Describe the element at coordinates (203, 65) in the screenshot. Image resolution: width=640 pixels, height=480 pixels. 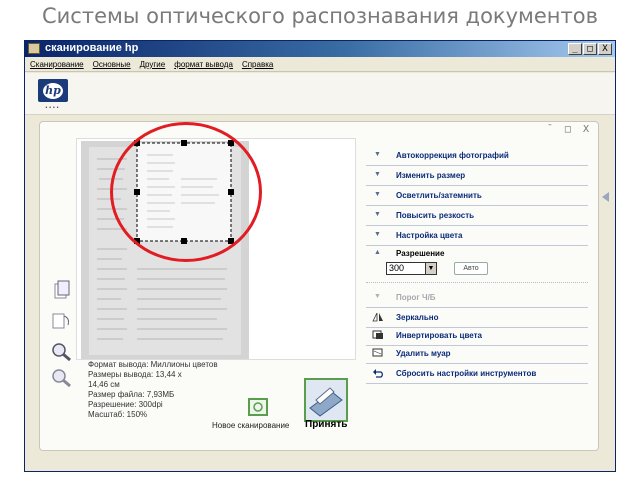
I see `menu-output-format: формат вывода` at that location.